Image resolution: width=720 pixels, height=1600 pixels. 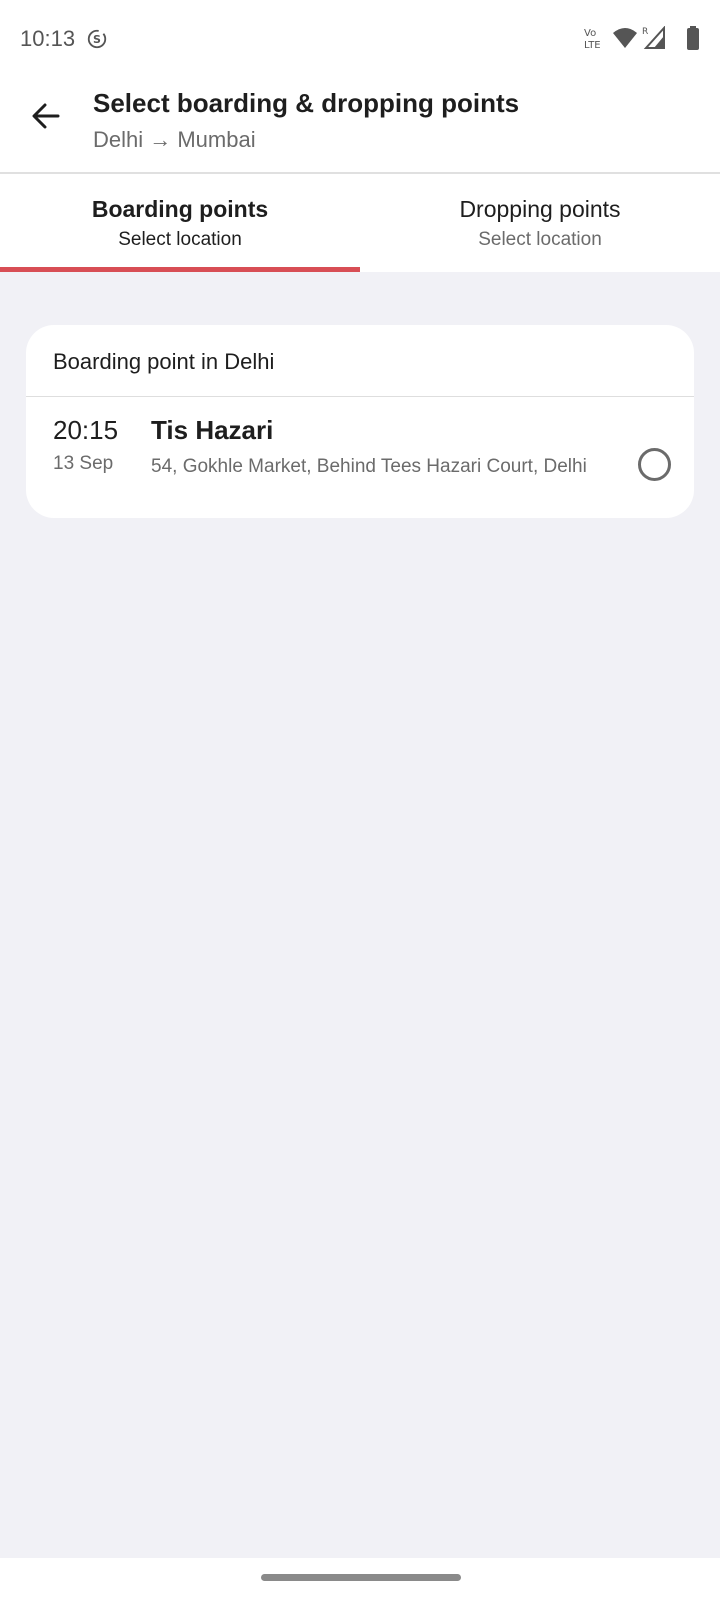 I want to click on tab-boarding-points: Boarding points Select location, so click(x=180, y=223).